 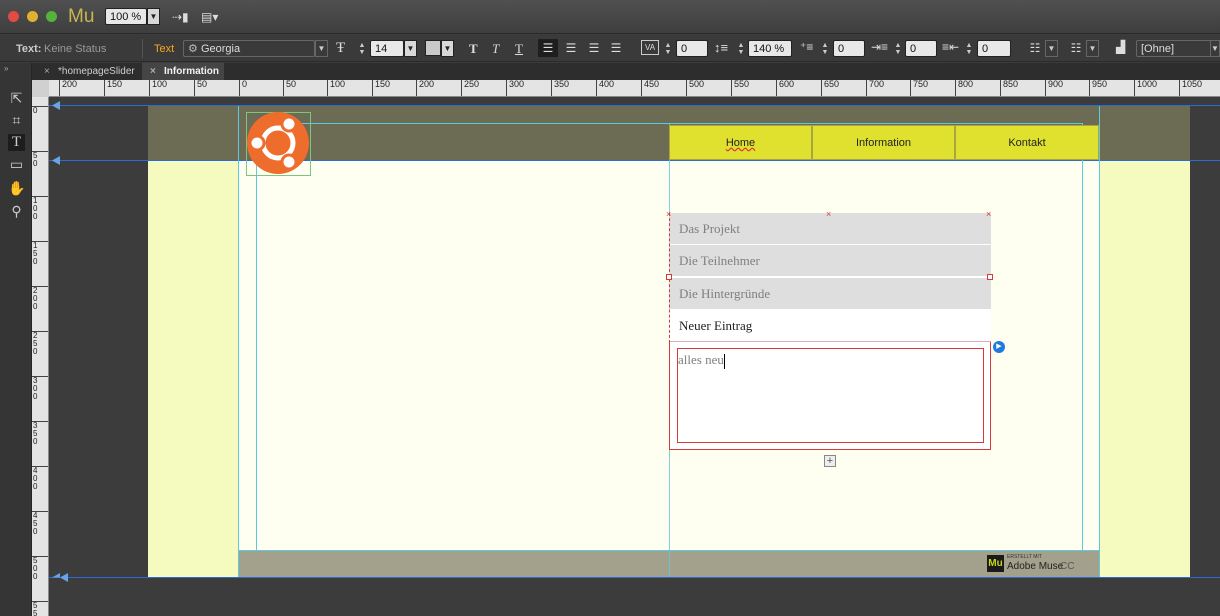 What do you see at coordinates (825, 49) in the screenshot?
I see `space-before-stepper: ▲ ▼` at bounding box center [825, 49].